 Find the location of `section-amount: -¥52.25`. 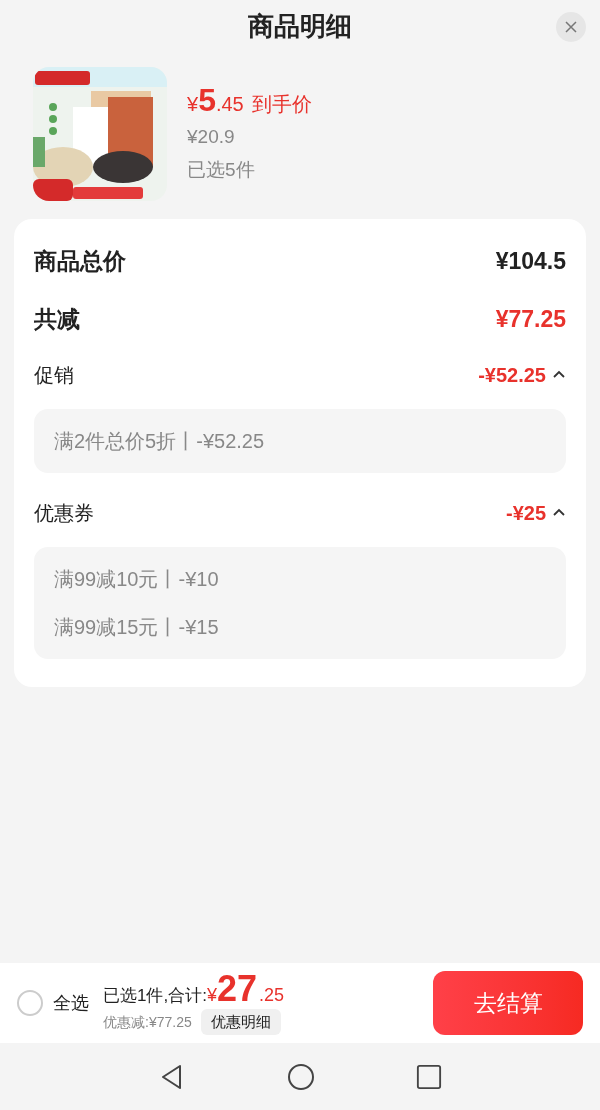

section-amount: -¥52.25 is located at coordinates (512, 375).